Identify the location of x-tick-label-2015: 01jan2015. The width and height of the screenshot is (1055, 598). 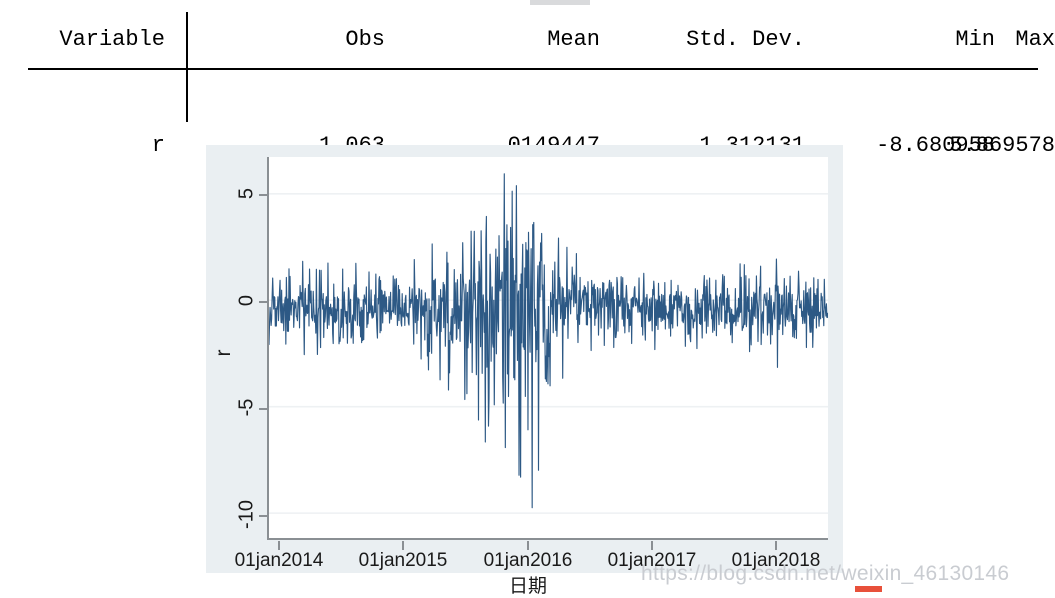
(403, 560).